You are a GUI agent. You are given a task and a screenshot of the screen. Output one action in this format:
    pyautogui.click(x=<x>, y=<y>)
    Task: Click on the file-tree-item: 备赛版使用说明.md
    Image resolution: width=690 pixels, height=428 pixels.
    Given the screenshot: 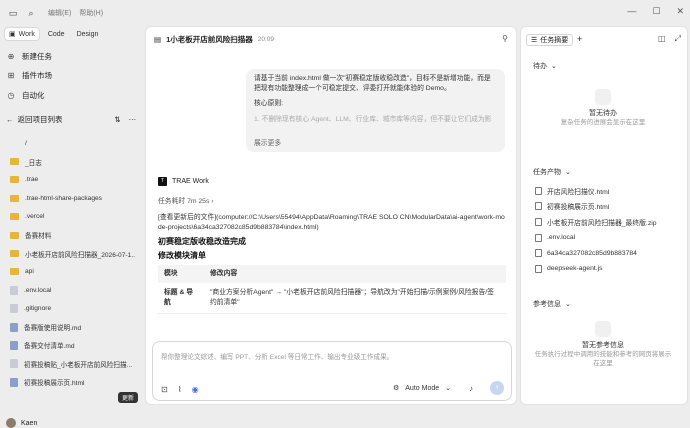 What is the action you would take?
    pyautogui.click(x=72, y=327)
    